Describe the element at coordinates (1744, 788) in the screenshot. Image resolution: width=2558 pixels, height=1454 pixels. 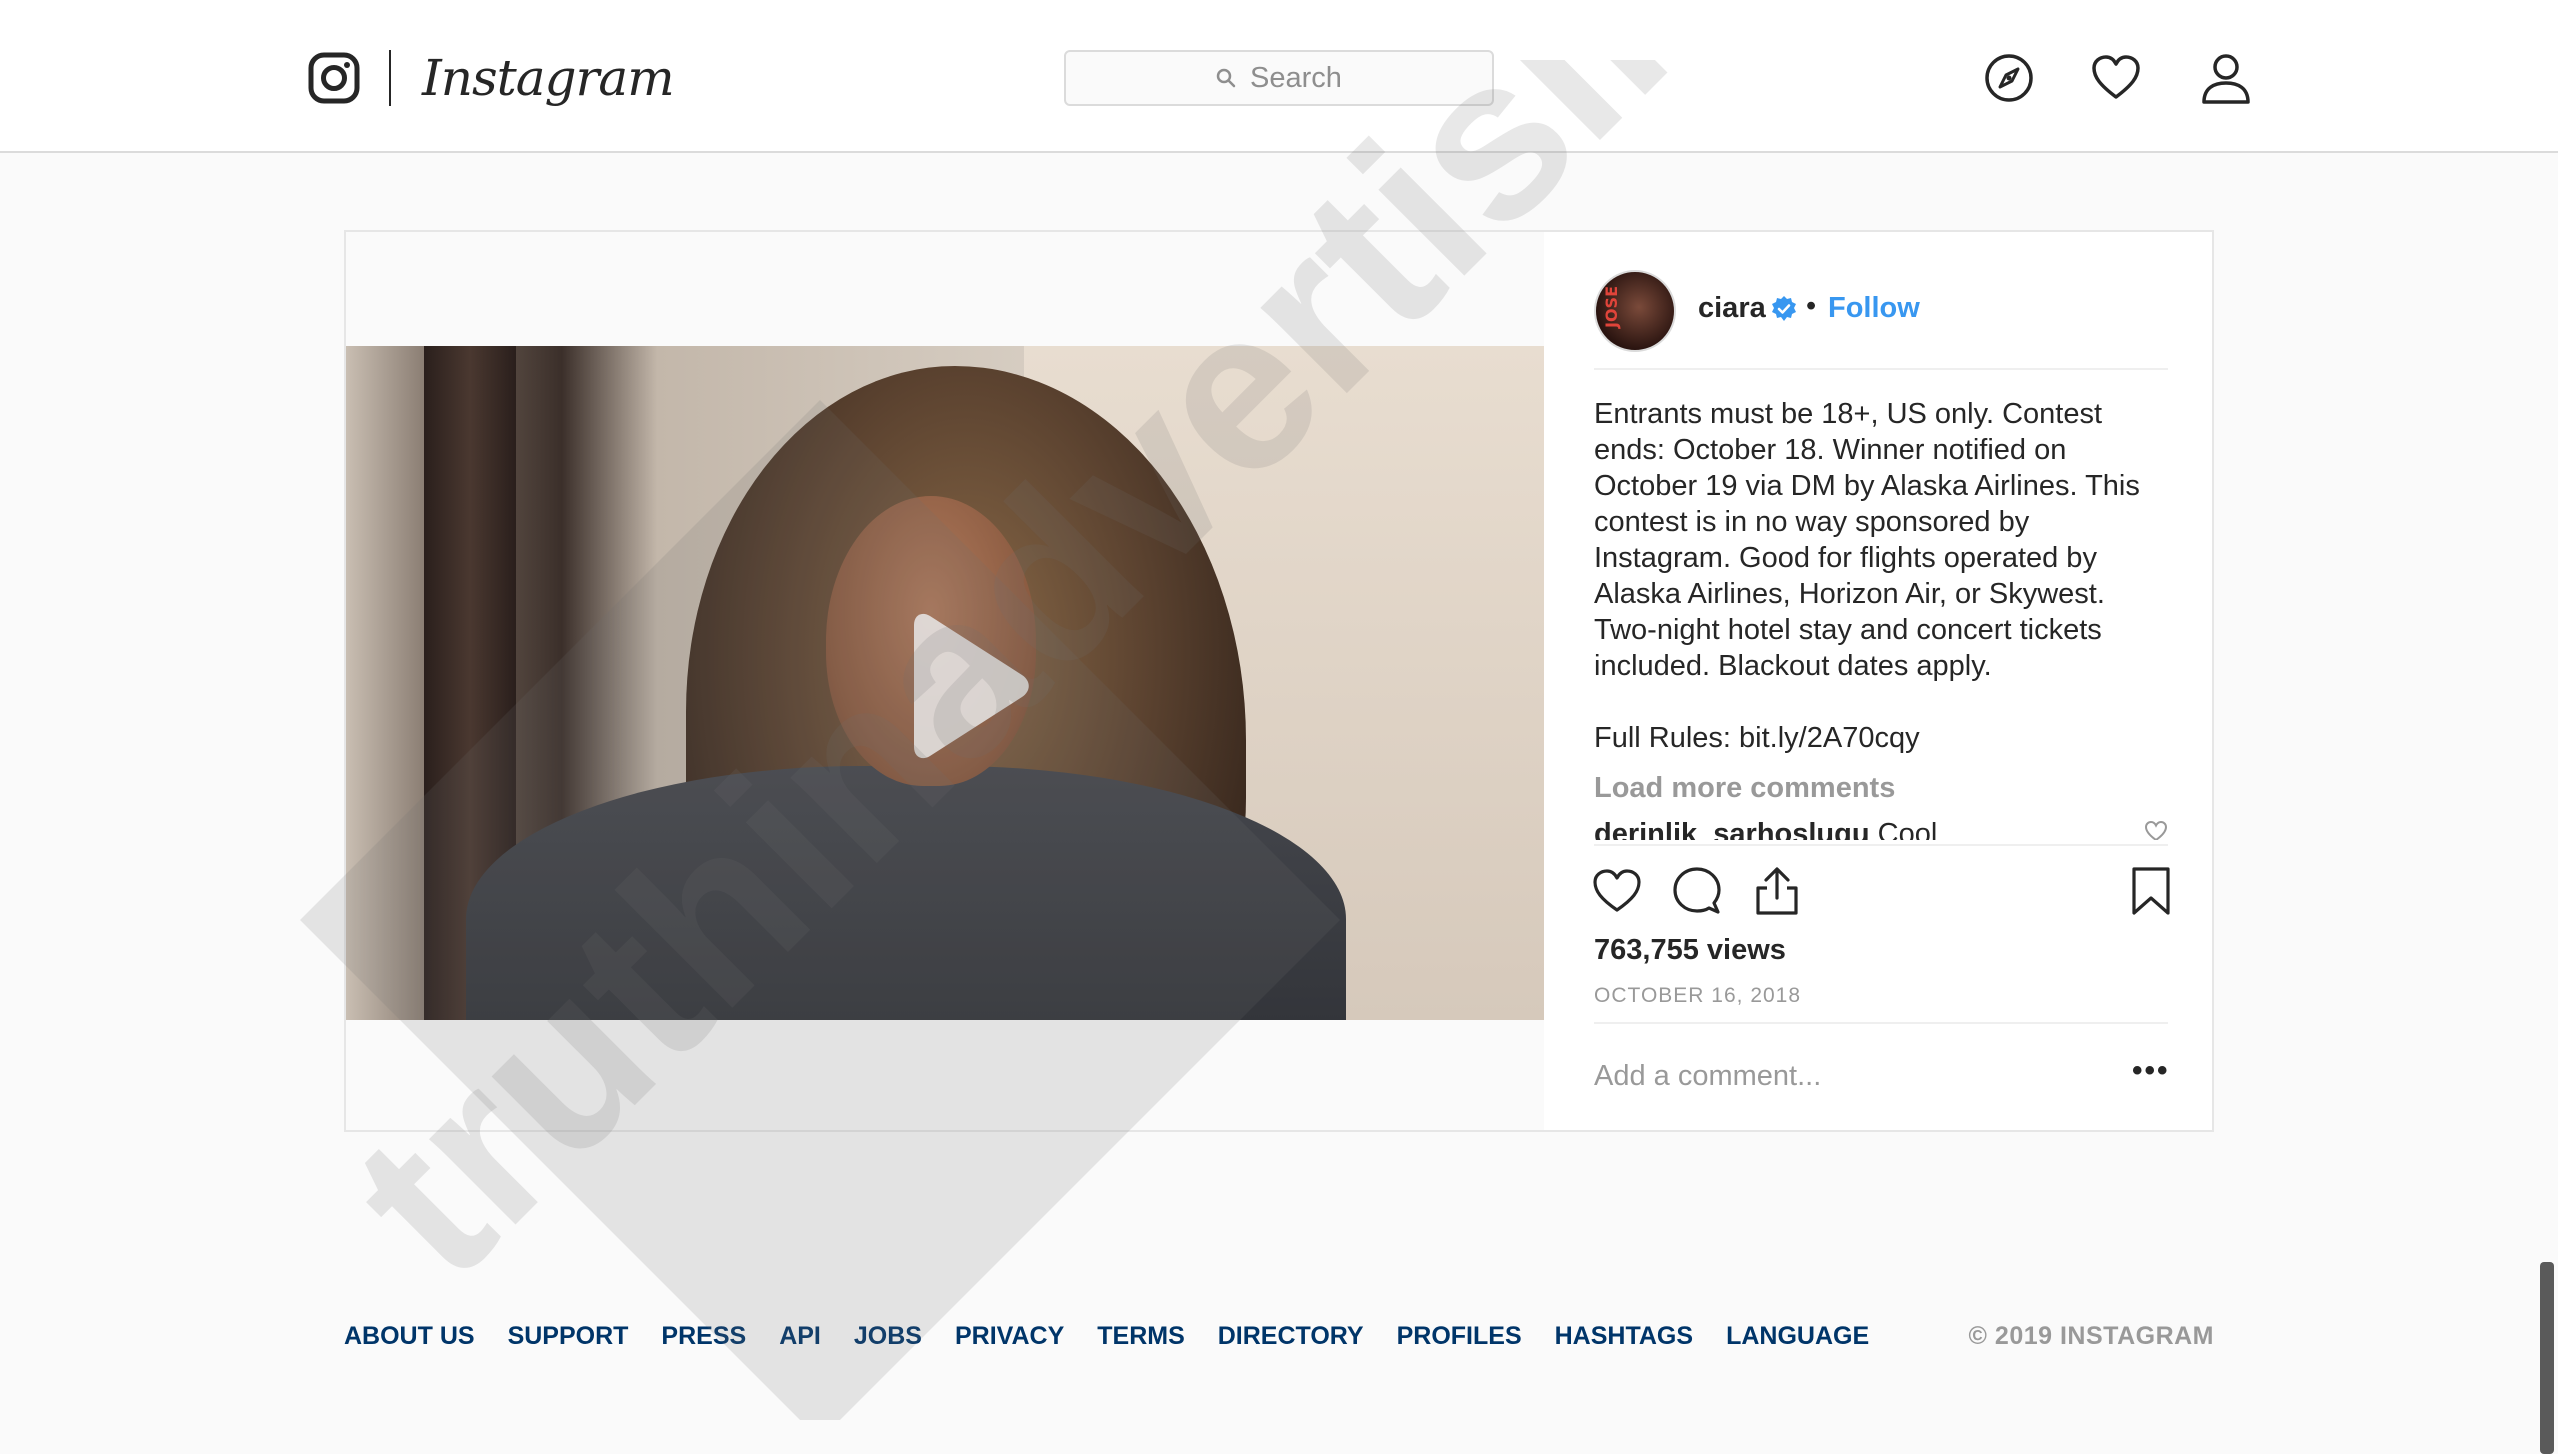
I see `load-more-comments-button: Load more comments` at that location.